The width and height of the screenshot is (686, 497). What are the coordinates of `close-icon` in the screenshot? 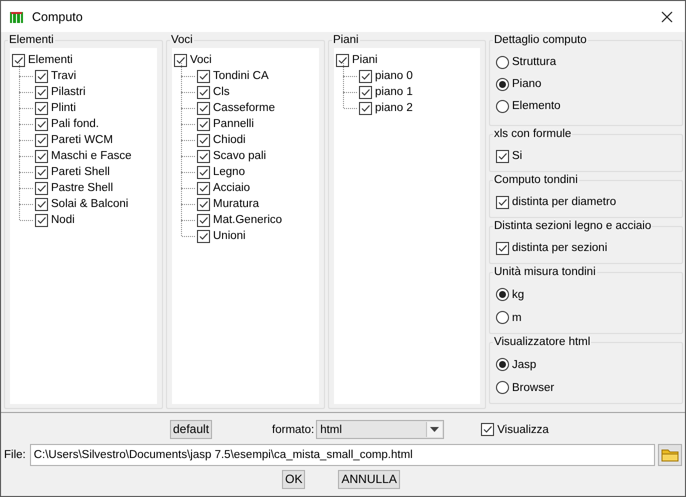 It's located at (667, 16).